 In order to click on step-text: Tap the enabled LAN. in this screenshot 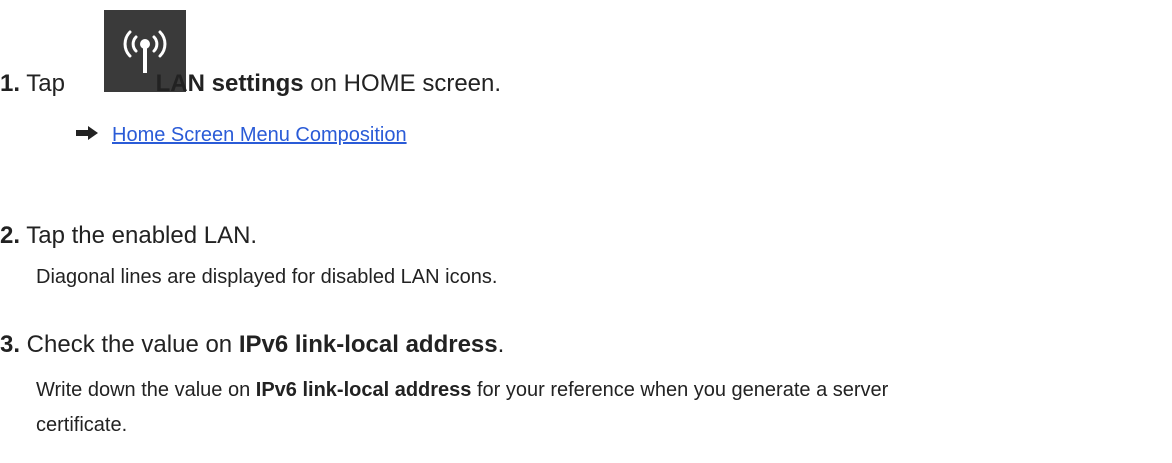, I will do `click(139, 235)`.